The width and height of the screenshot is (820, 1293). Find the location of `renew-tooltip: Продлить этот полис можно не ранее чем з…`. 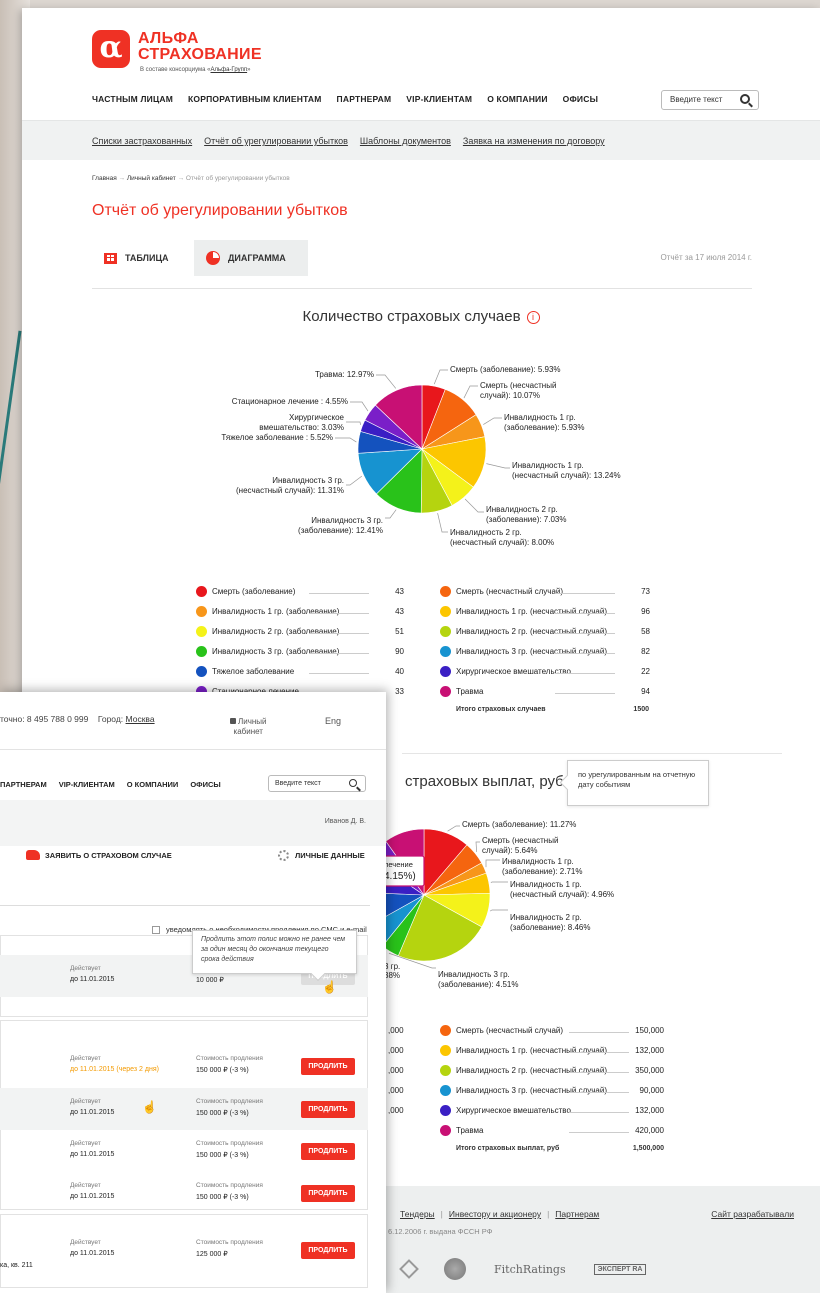

renew-tooltip: Продлить этот полис можно не ранее чем з… is located at coordinates (274, 952).